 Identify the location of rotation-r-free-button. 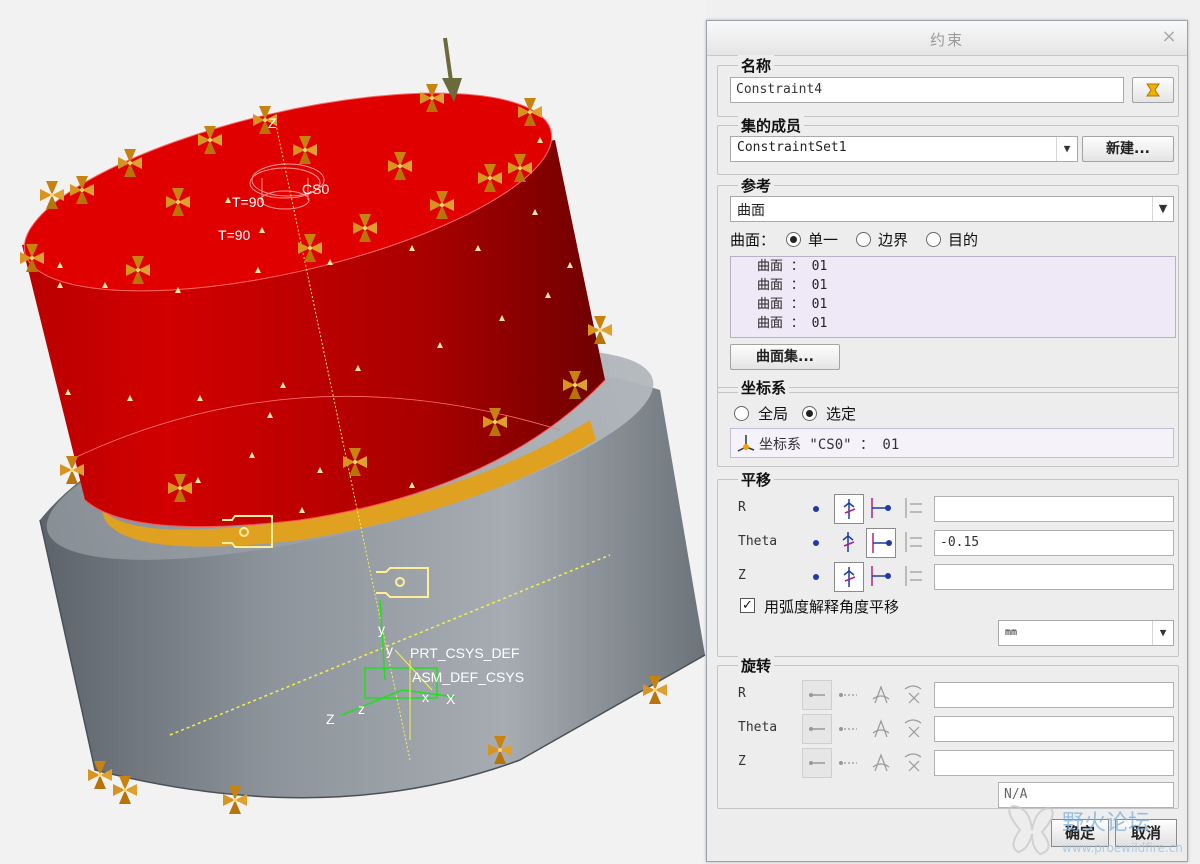
(849, 695).